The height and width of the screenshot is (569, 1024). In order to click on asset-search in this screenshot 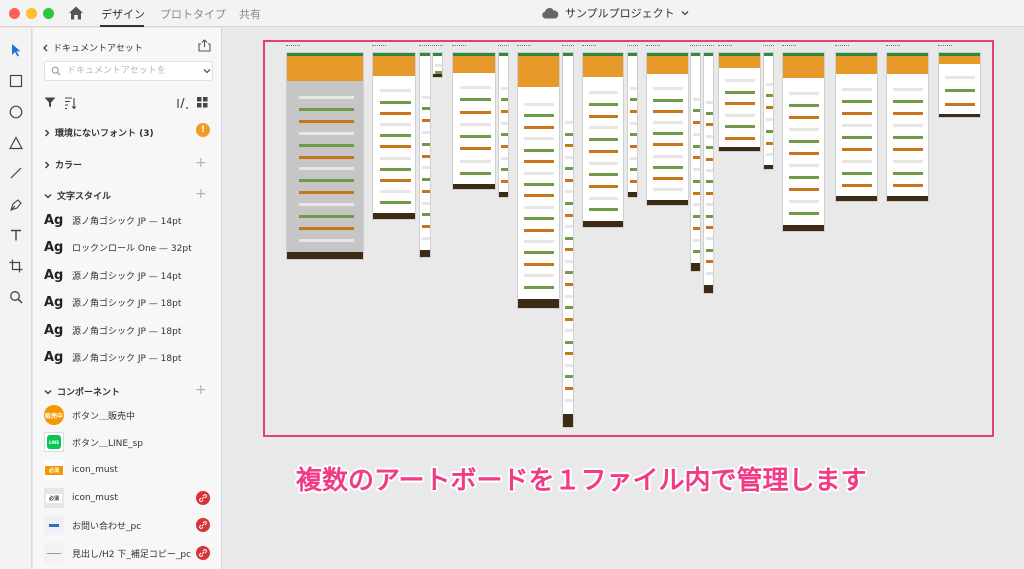, I will do `click(128, 71)`.